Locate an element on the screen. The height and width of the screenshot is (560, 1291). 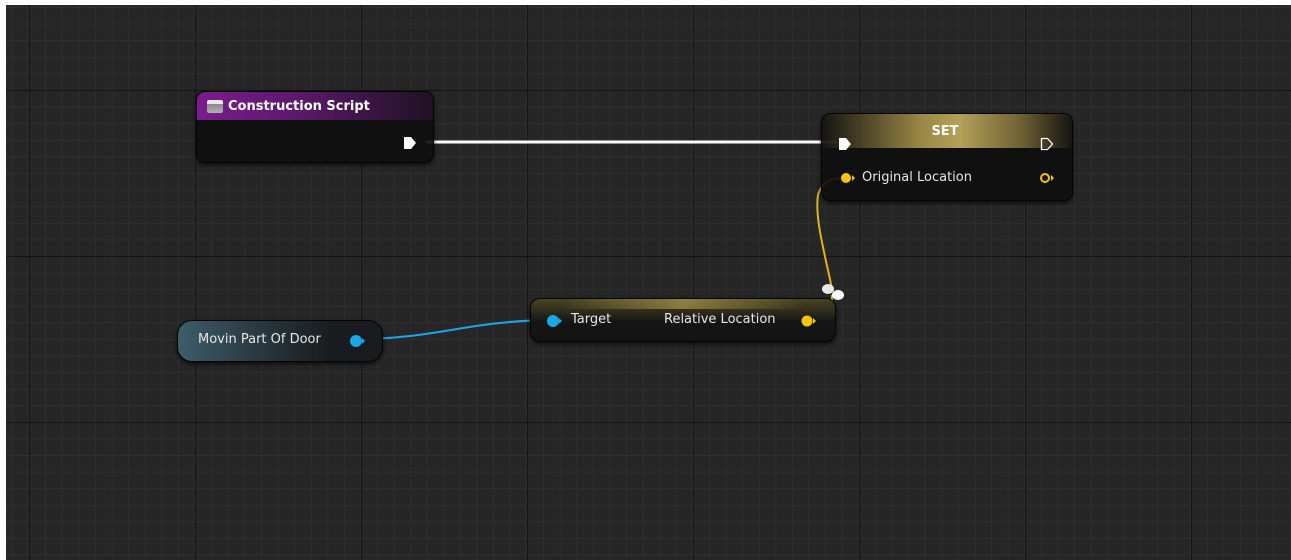
object-wire is located at coordinates (454, 329).